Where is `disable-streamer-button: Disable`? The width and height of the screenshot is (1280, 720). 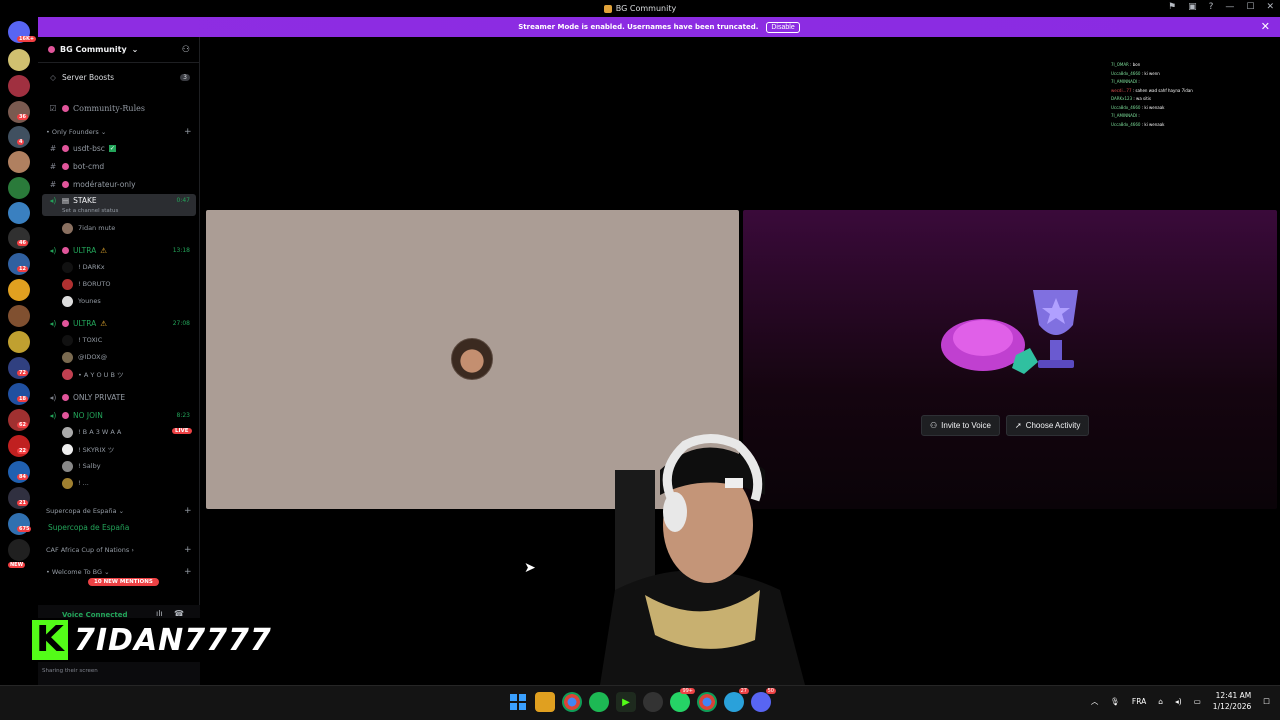 disable-streamer-button: Disable is located at coordinates (783, 27).